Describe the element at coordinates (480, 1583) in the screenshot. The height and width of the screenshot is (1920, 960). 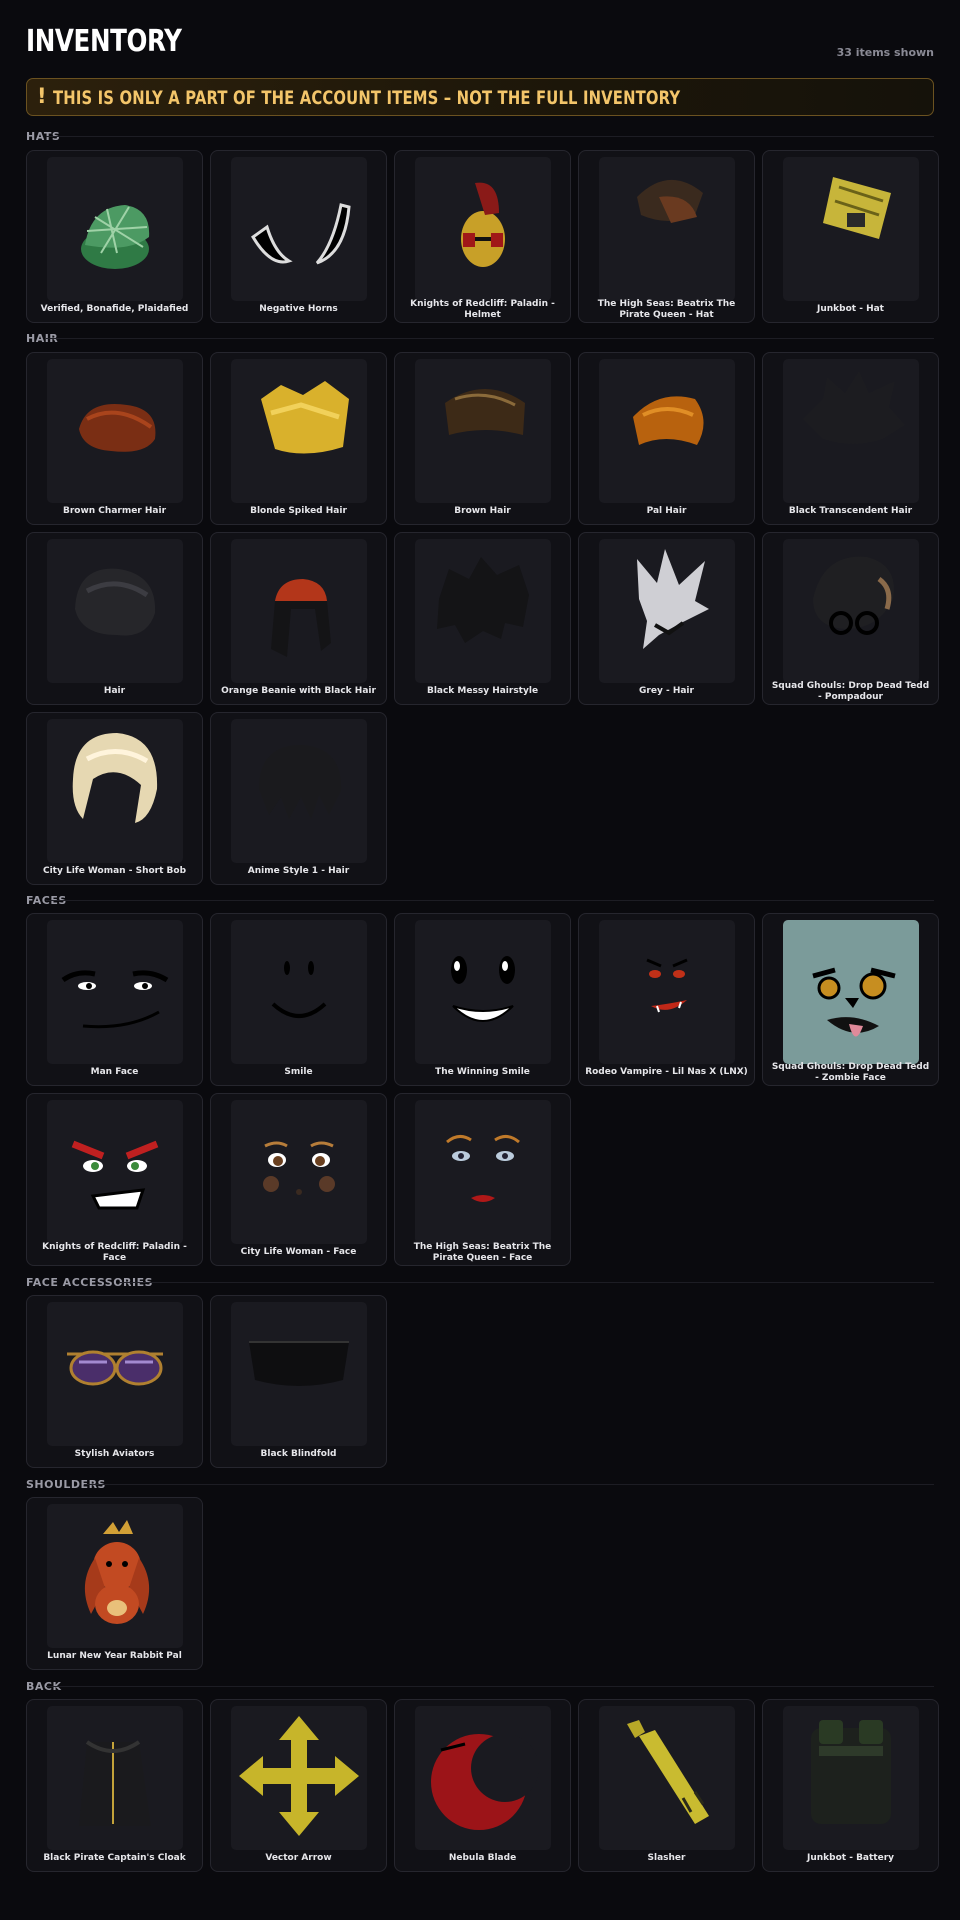
I see `section-grid-shoulders: Lunar New Year Rabbit Pal` at that location.